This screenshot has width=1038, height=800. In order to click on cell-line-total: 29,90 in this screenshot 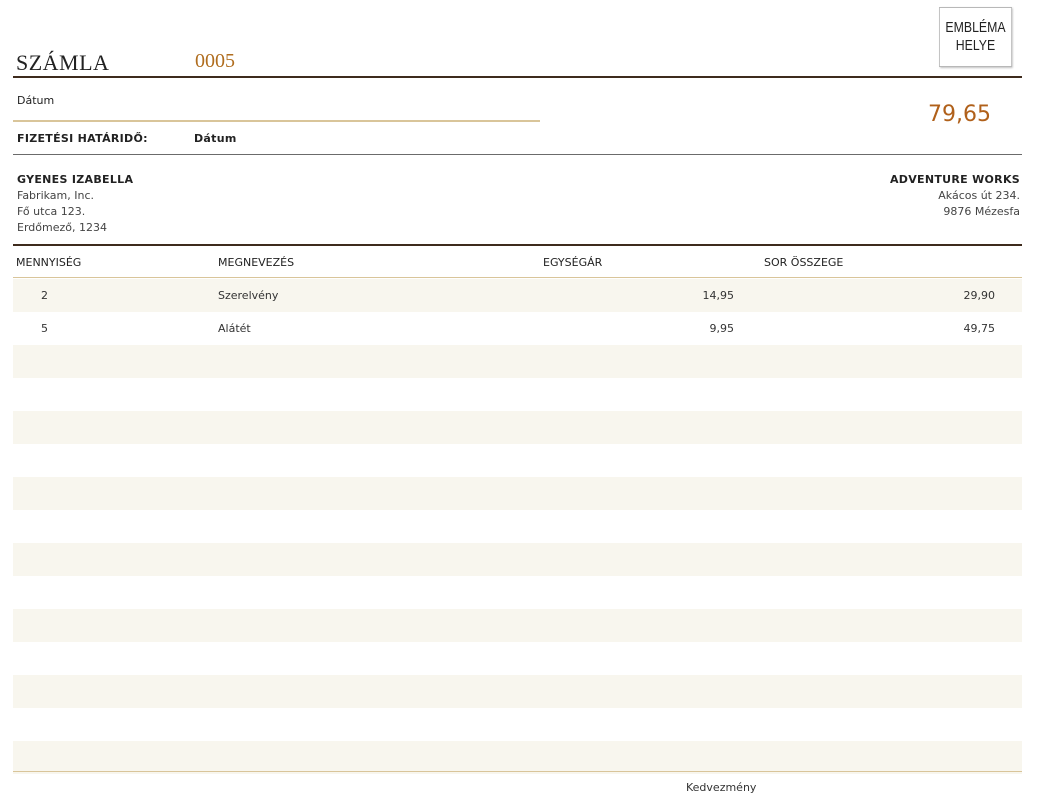, I will do `click(979, 295)`.